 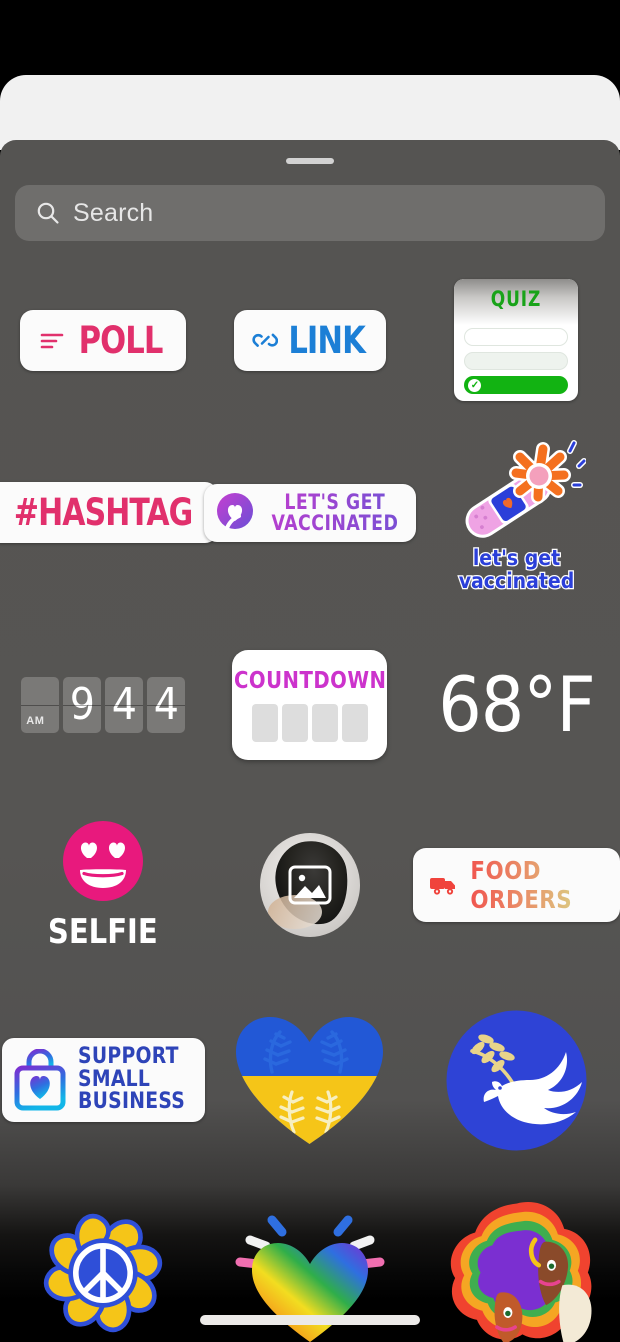 I want to click on sticker-cell: LET'S GET VACCINATED, so click(x=309, y=512).